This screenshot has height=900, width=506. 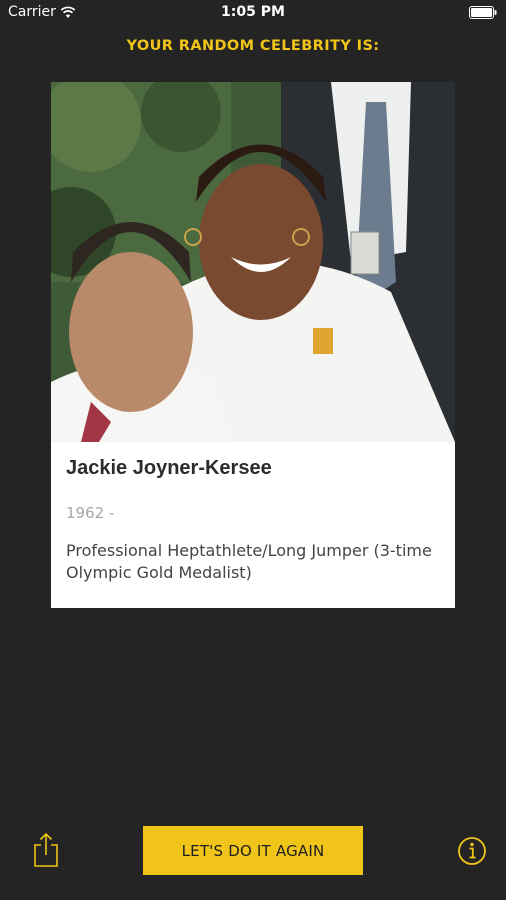 I want to click on status-bar: Carrier 1:05 PM, so click(x=253, y=13).